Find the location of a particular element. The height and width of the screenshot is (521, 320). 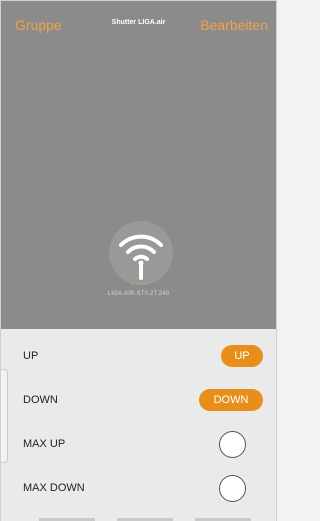

rating-stars: ★★★★ is located at coordinates (139, 283).